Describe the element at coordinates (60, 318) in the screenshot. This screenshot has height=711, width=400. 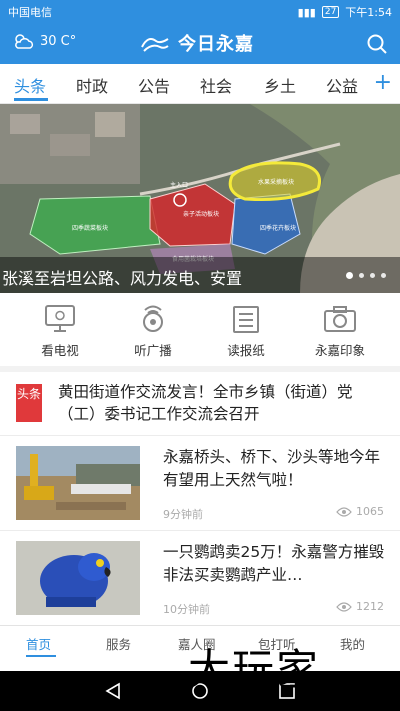
I see `tv-icon` at that location.